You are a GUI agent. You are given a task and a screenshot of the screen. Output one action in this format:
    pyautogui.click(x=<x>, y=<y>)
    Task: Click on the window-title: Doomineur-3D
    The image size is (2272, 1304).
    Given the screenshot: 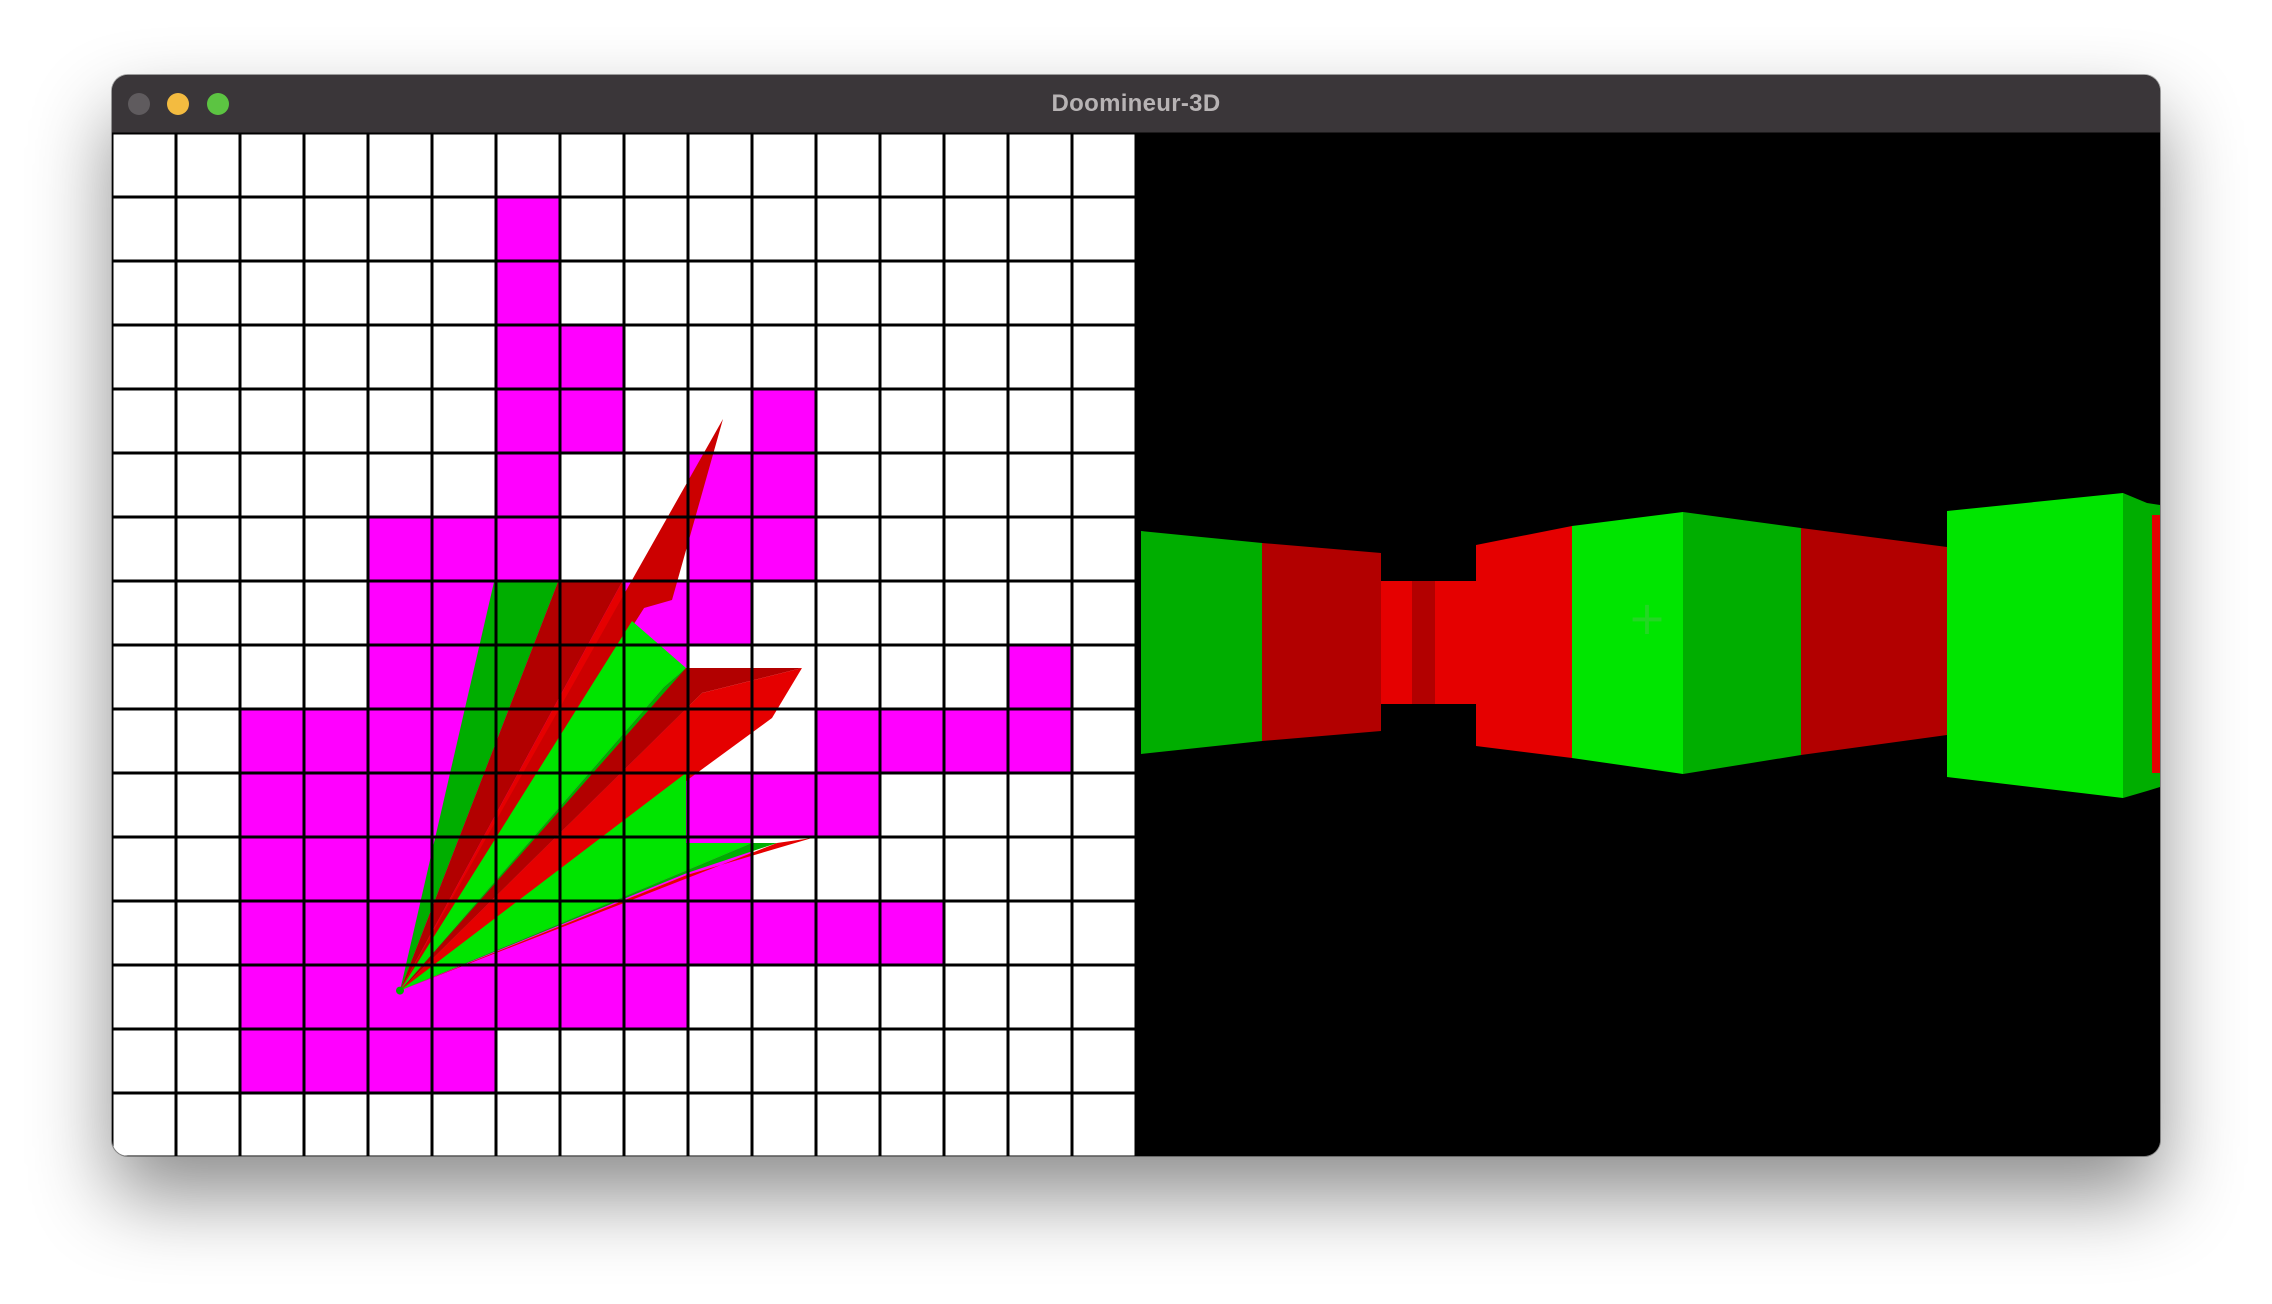 What is the action you would take?
    pyautogui.click(x=1136, y=103)
    